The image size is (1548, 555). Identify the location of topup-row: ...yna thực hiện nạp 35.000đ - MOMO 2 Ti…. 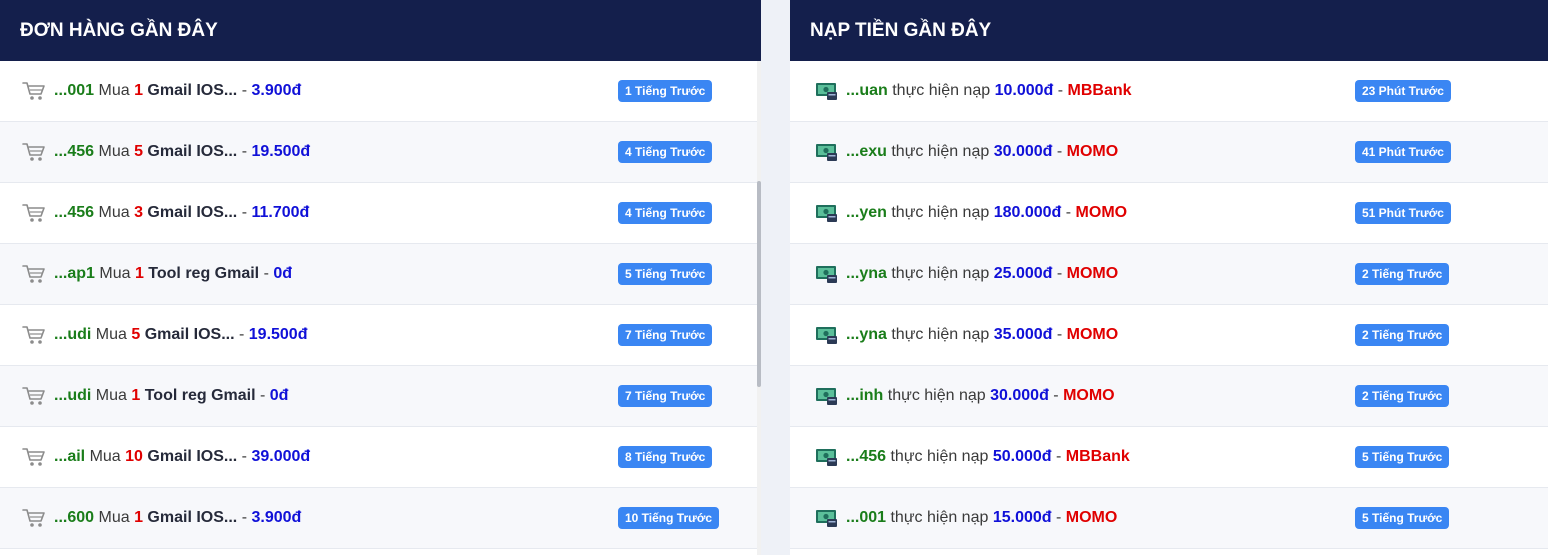
(1169, 335).